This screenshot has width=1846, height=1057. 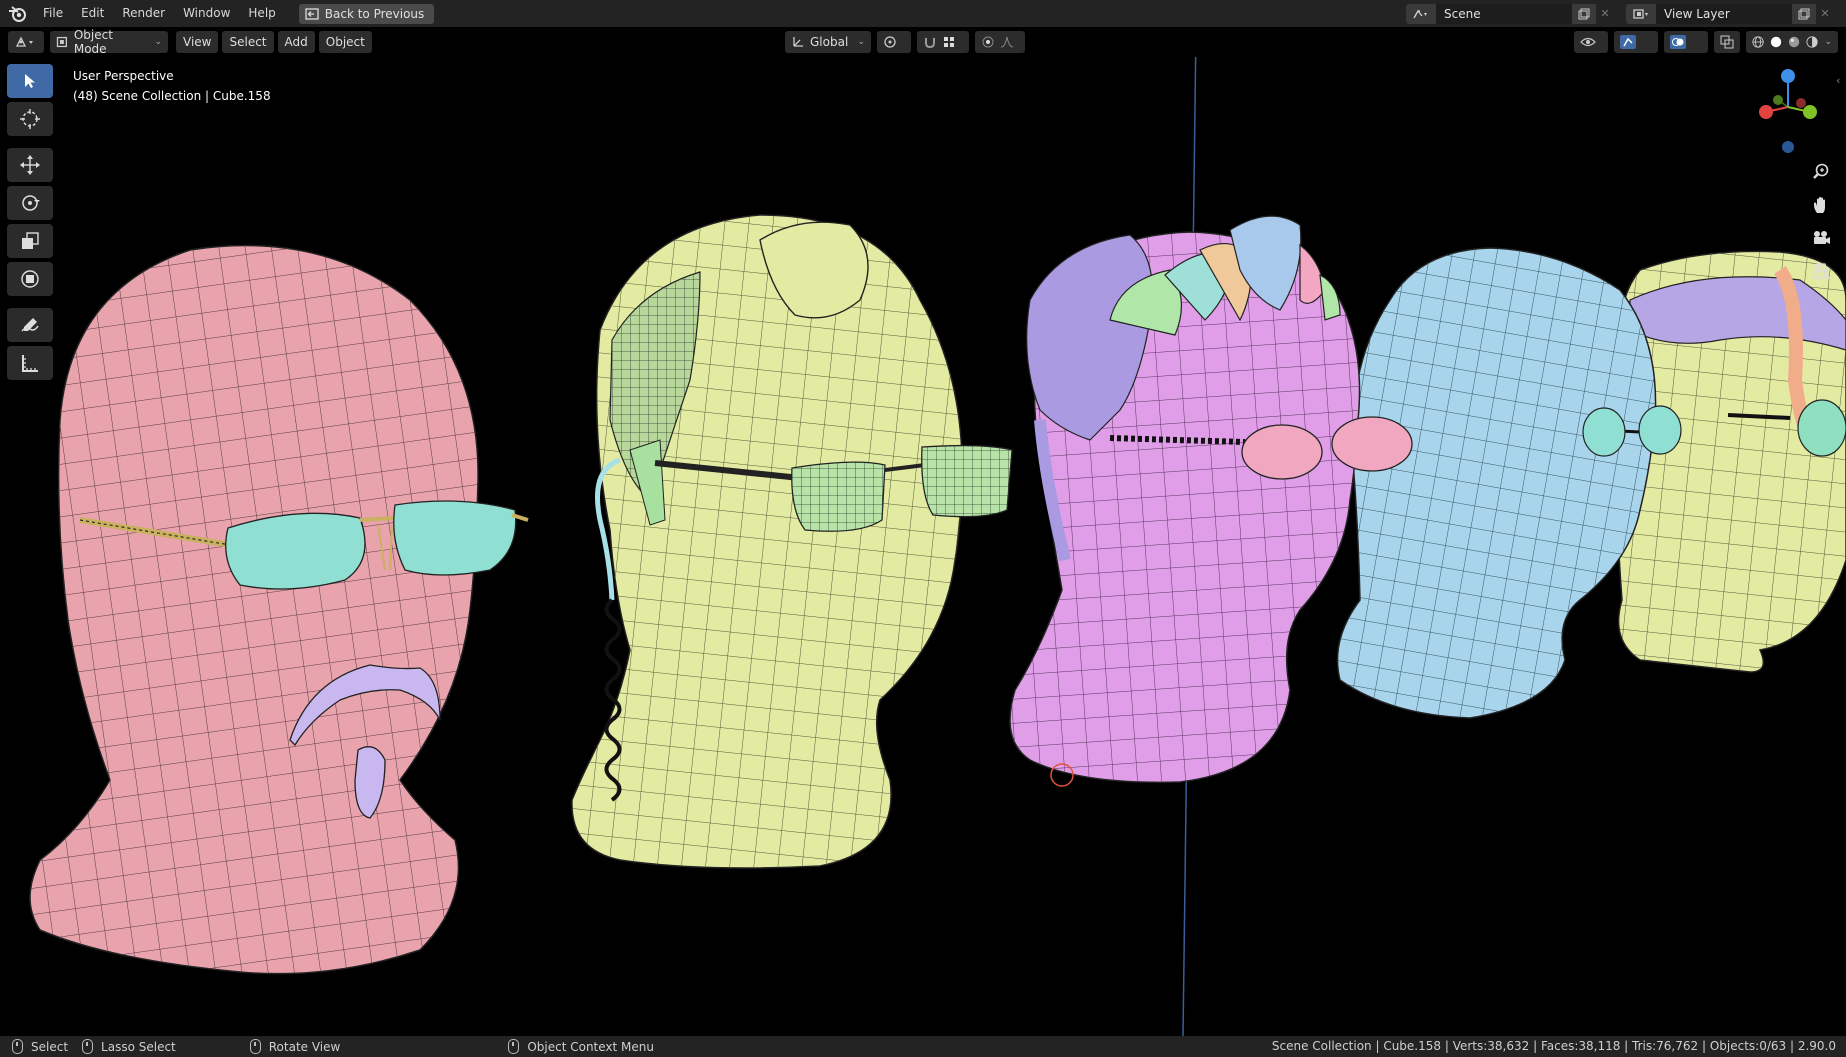 What do you see at coordinates (26, 42) in the screenshot?
I see `editor-type-selector` at bounding box center [26, 42].